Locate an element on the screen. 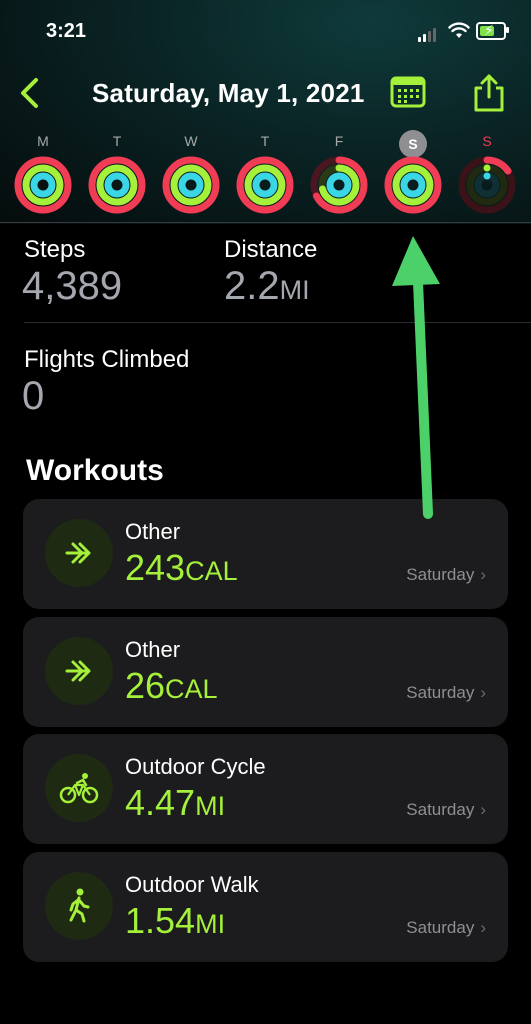 Image resolution: width=531 pixels, height=1024 pixels. day-letter: W is located at coordinates (191, 141).